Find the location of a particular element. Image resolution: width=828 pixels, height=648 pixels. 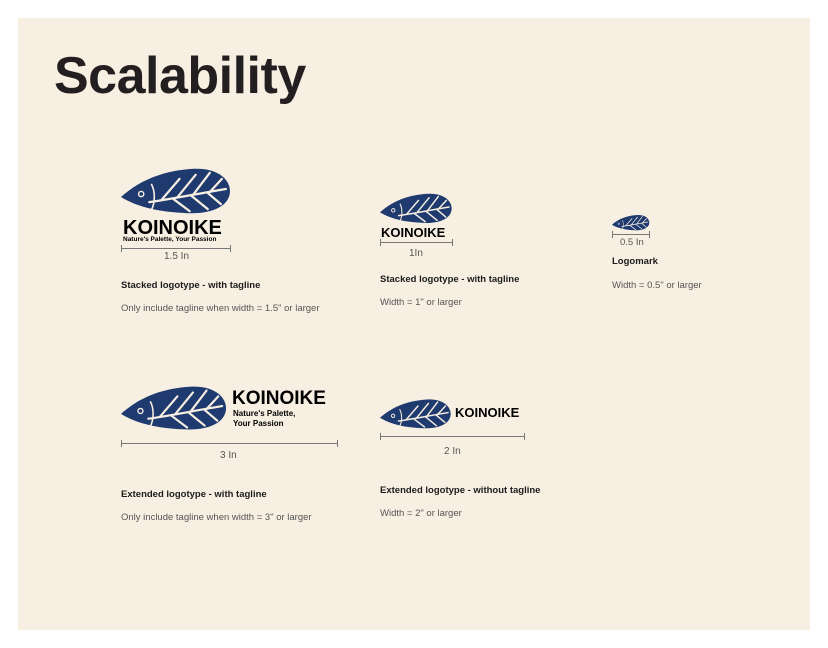

variant-note: Width = 1" or larger is located at coordinates (421, 302).